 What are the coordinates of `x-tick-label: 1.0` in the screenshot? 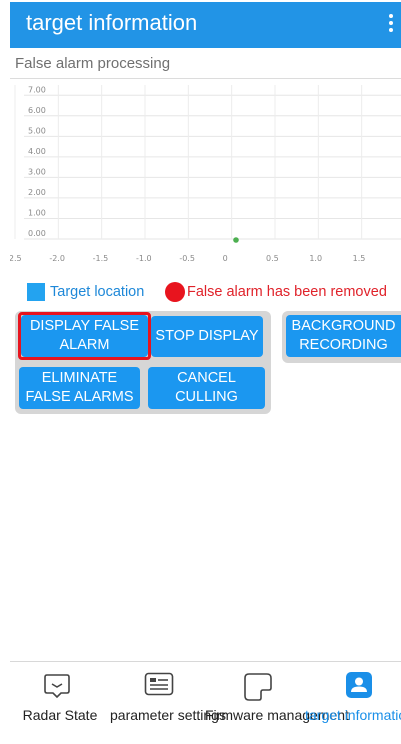 It's located at (315, 258).